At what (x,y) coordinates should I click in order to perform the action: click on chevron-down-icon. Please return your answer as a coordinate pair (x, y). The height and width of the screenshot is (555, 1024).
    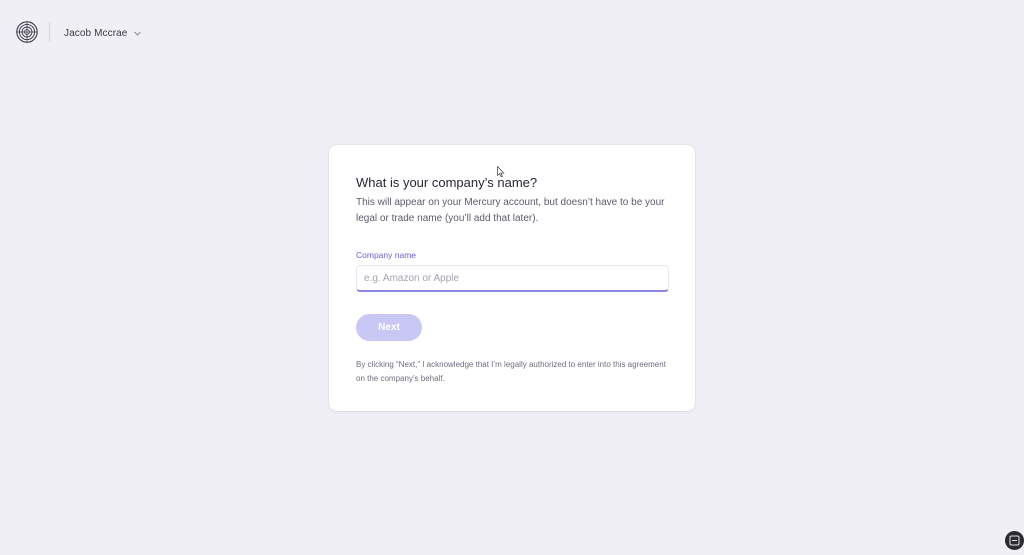
    Looking at the image, I should click on (138, 33).